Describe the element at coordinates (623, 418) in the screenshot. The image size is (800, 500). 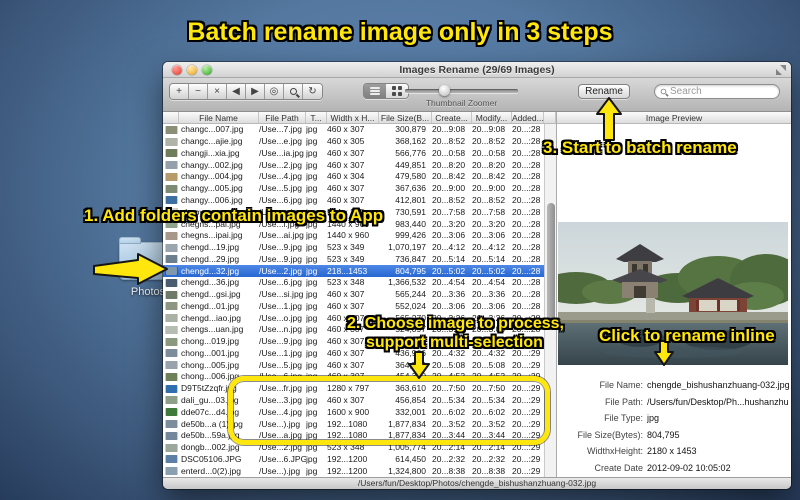
I see `detail-label: File Type:` at that location.